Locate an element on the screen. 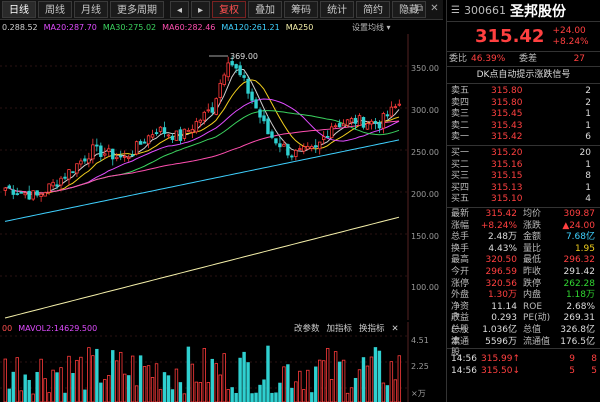 This screenshot has height=402, width=600. price-axis-tick: 200.00 is located at coordinates (425, 194).